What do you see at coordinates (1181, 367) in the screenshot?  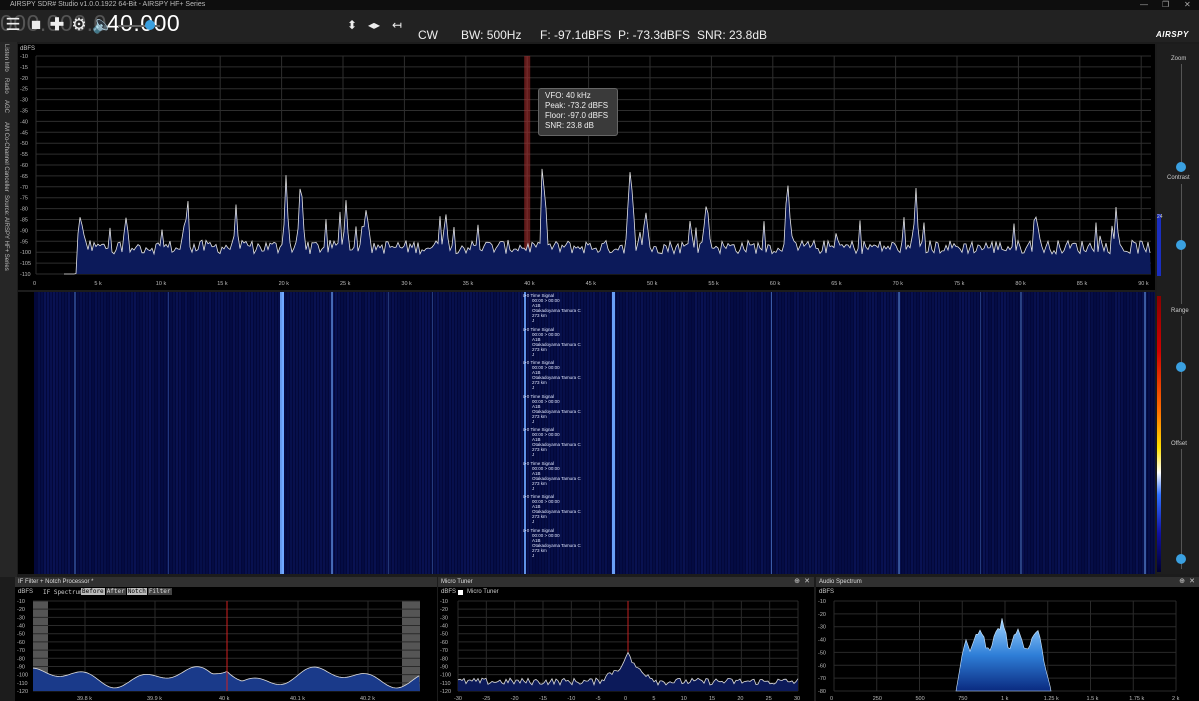 I see `range-slider-thumb` at bounding box center [1181, 367].